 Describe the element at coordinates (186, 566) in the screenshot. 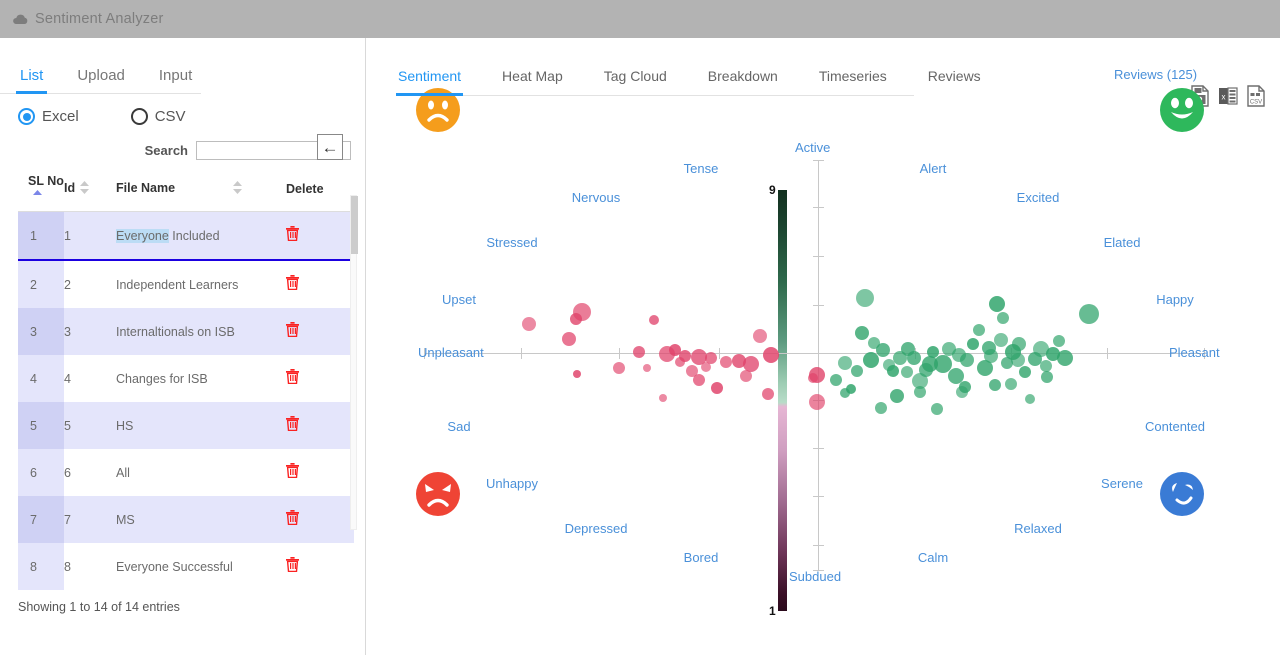

I see `table-row: 8 8 Everyone Successful` at that location.